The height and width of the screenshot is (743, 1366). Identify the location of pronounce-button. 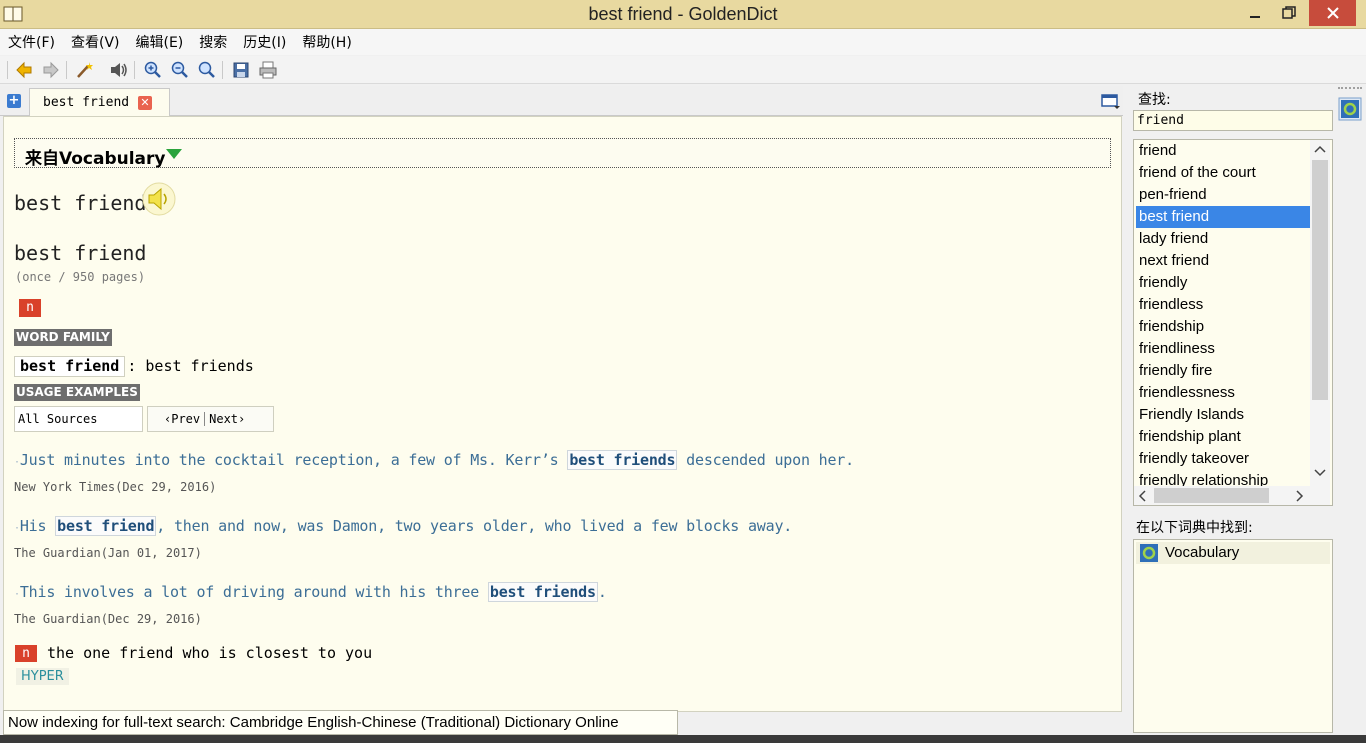
(119, 70).